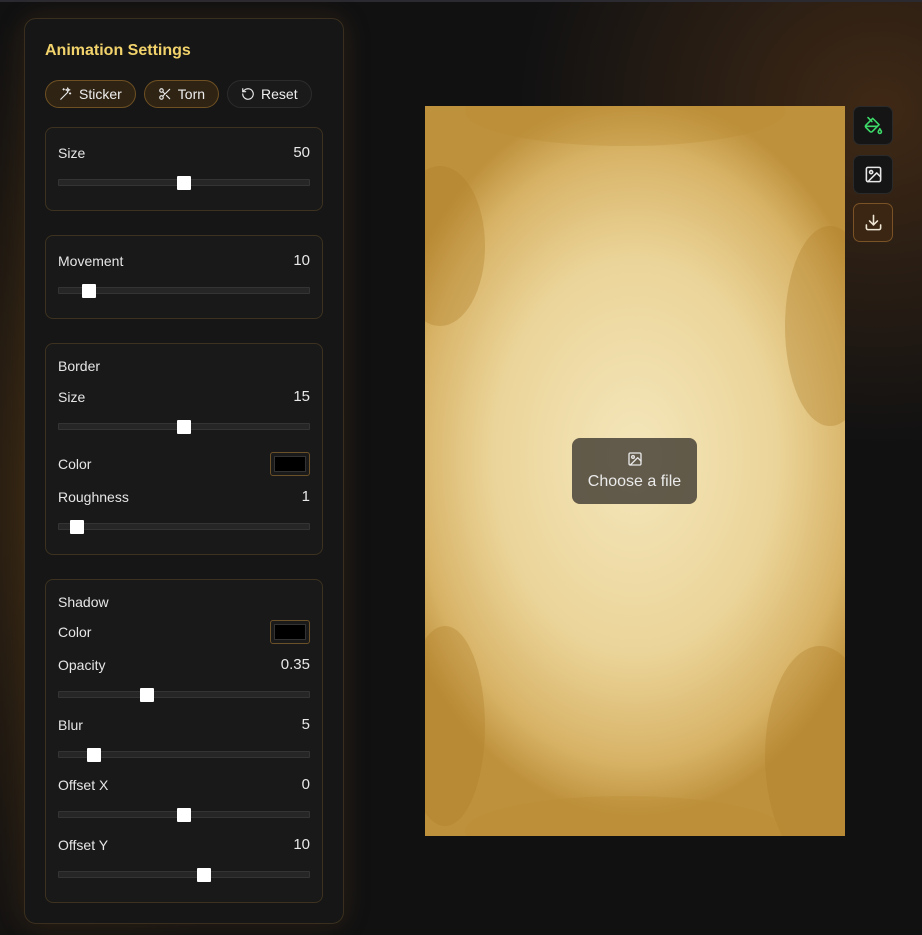 This screenshot has height=935, width=922. Describe the element at coordinates (94, 755) in the screenshot. I see `shadow-blur-slider-thumb` at that location.